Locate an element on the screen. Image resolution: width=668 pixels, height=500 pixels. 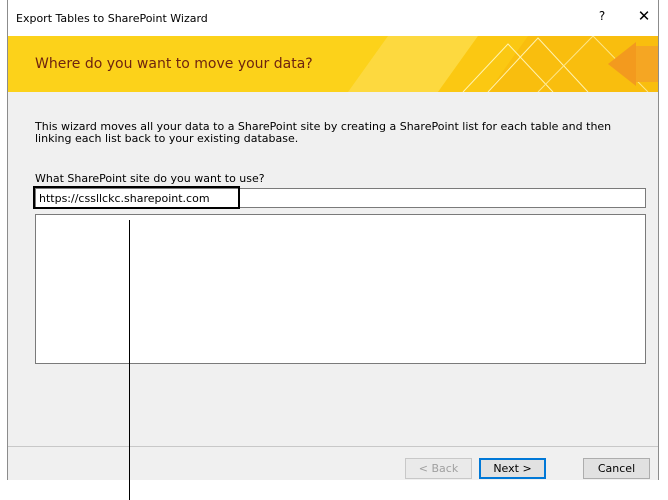
next-button: Next > is located at coordinates (512, 468).